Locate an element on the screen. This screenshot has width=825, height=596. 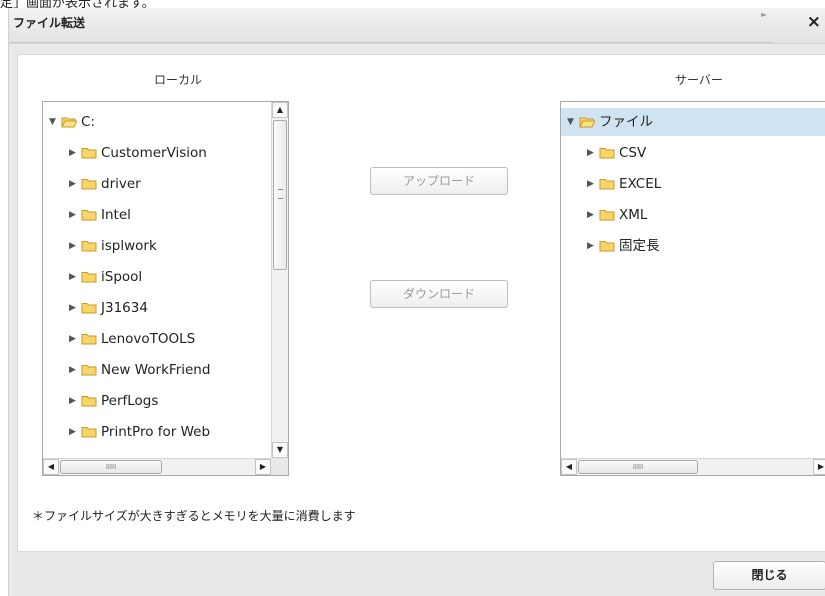
close-button: 閉じる is located at coordinates (769, 575).